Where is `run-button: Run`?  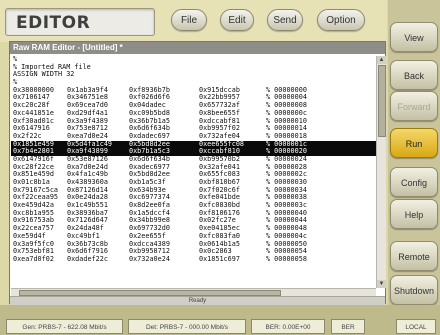
run-button: Run is located at coordinates (414, 143).